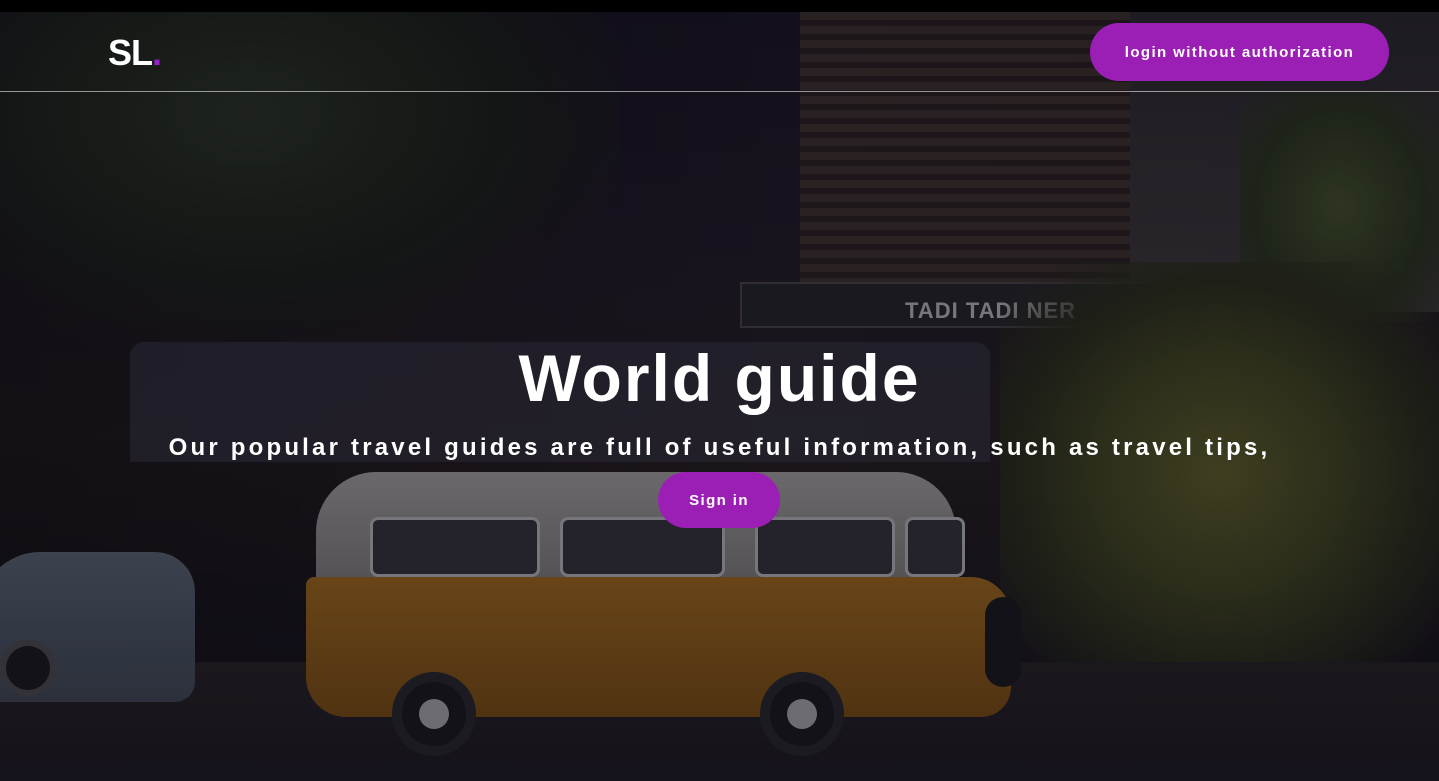 The image size is (1439, 781). What do you see at coordinates (719, 52) in the screenshot?
I see `site-header: SL. login without authorization` at bounding box center [719, 52].